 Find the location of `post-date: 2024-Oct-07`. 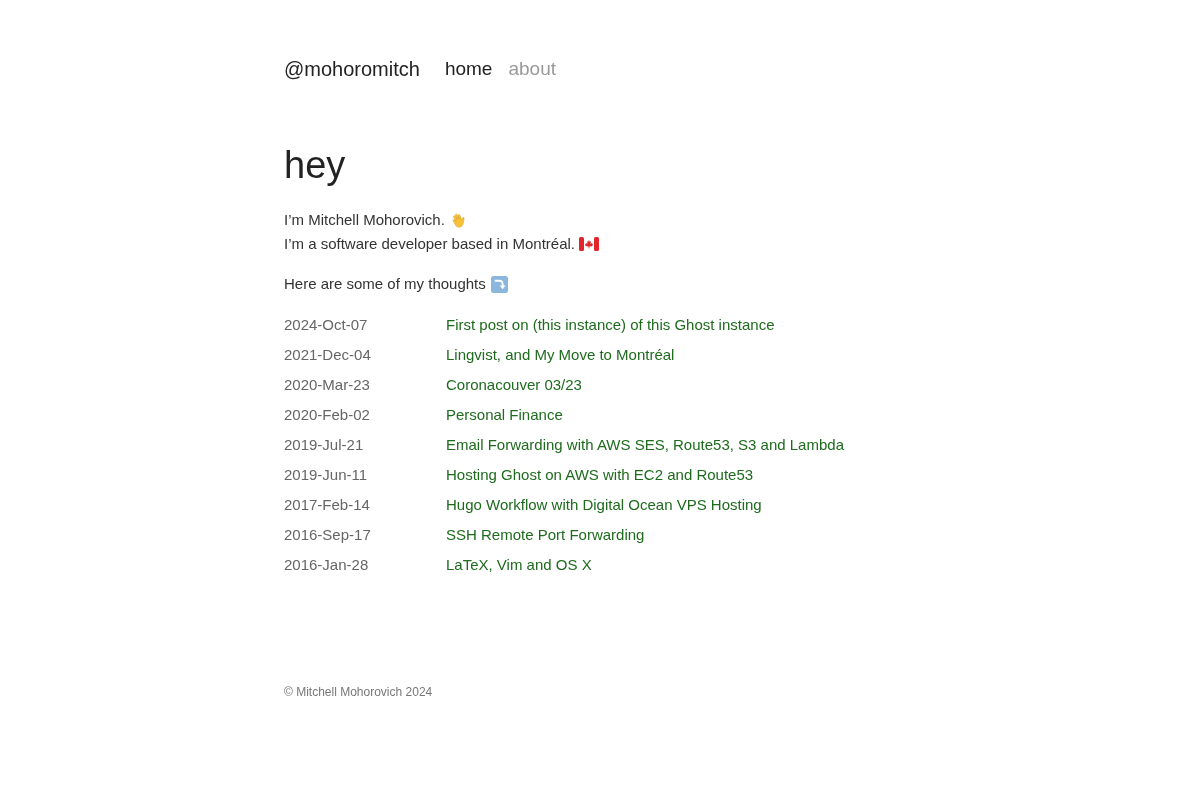

post-date: 2024-Oct-07 is located at coordinates (326, 324).